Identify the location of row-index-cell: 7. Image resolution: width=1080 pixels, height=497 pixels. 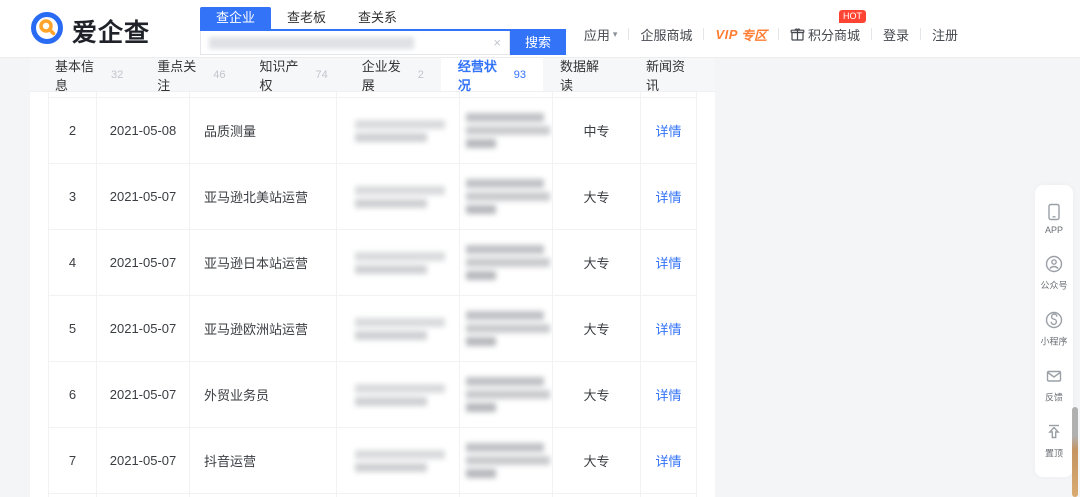
(72, 460).